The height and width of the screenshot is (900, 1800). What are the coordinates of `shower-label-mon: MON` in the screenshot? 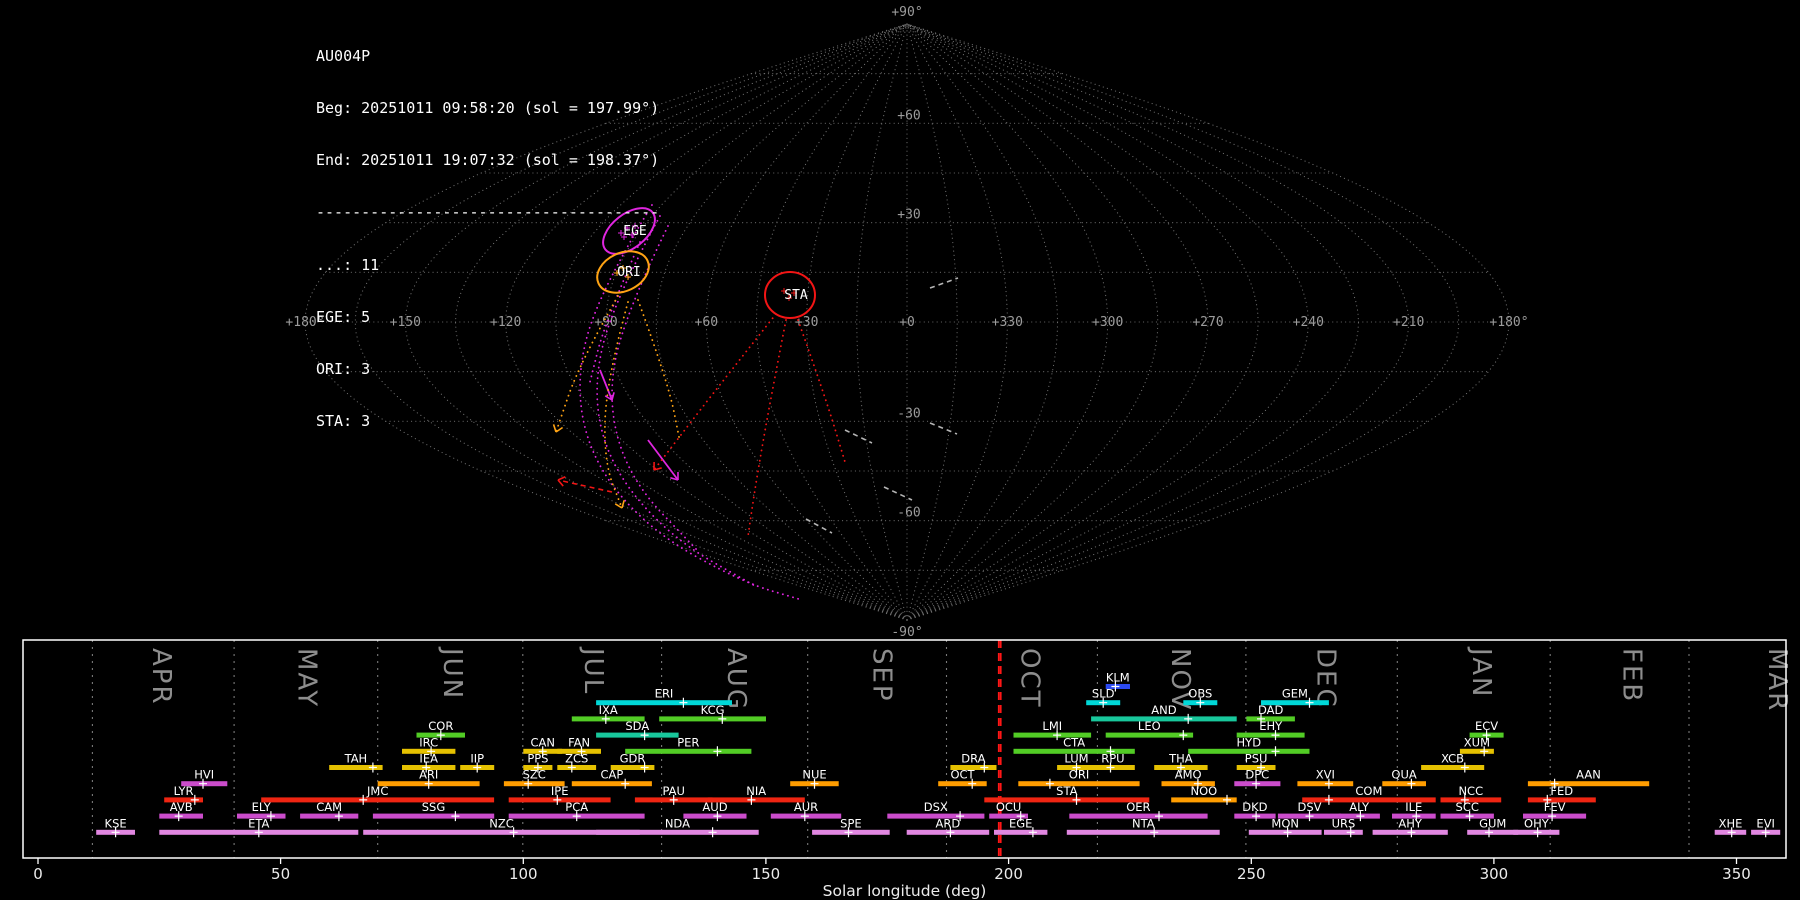 It's located at (1285, 823).